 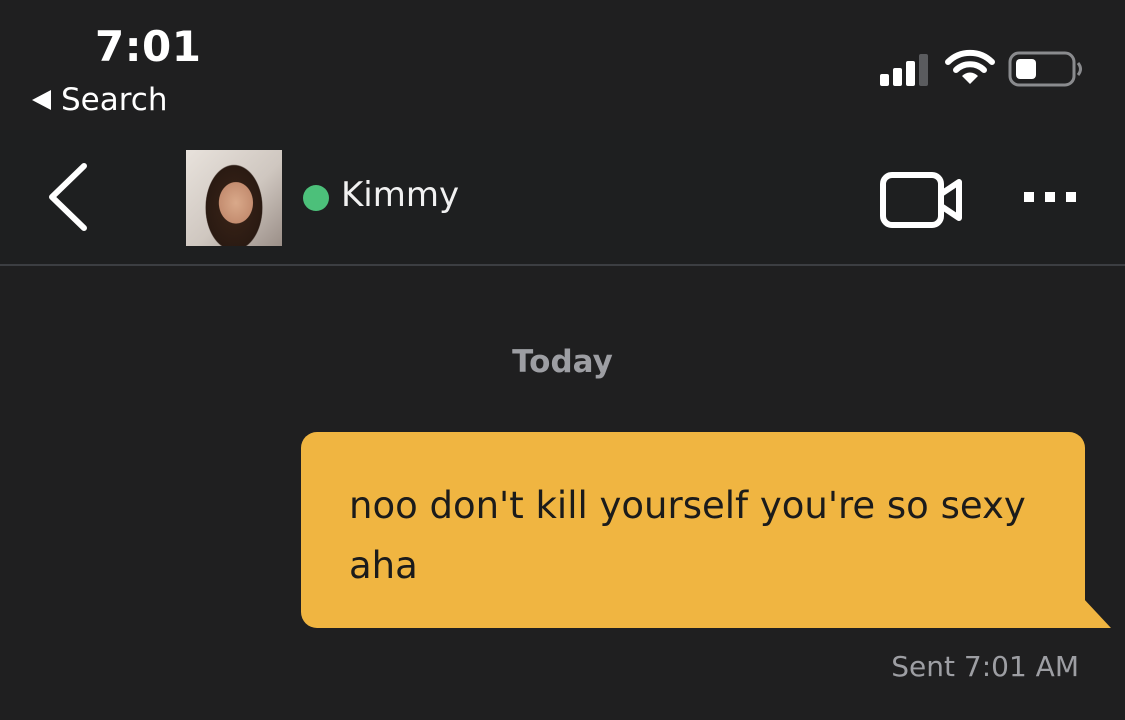 I want to click on date-divider: Today, so click(x=562, y=362).